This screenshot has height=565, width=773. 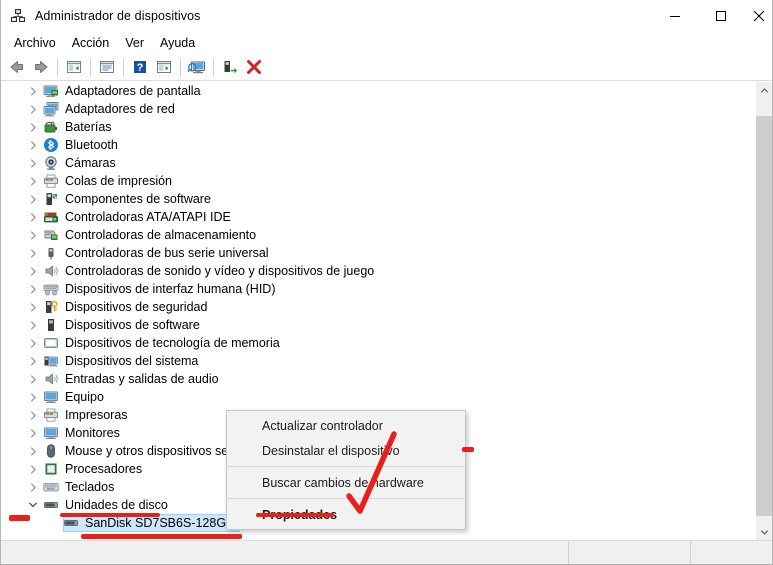 What do you see at coordinates (51, 433) in the screenshot?
I see `monitor-icon` at bounding box center [51, 433].